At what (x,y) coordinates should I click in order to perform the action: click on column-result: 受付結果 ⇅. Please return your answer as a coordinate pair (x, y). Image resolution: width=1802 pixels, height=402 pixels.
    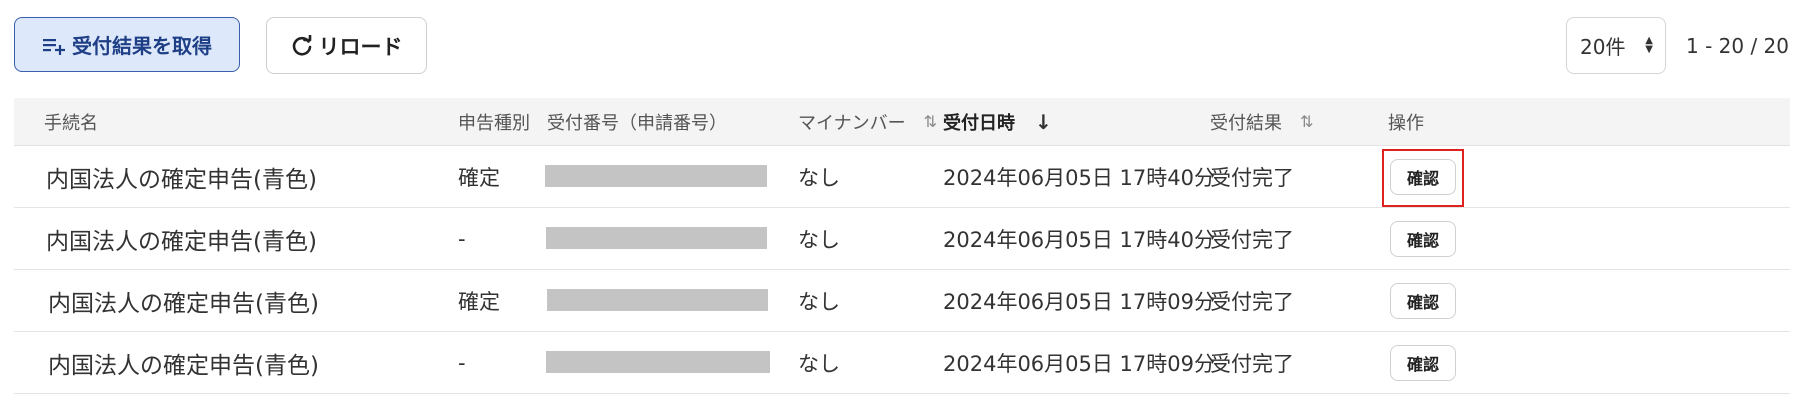
    Looking at the image, I should click on (1261, 121).